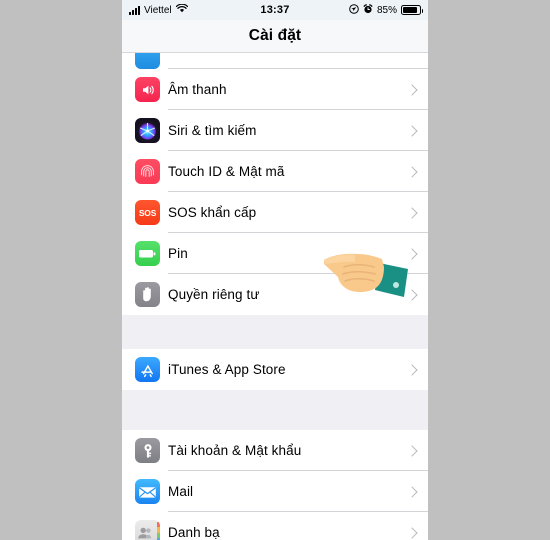  What do you see at coordinates (354, 10) in the screenshot?
I see `location-arrow-icon` at bounding box center [354, 10].